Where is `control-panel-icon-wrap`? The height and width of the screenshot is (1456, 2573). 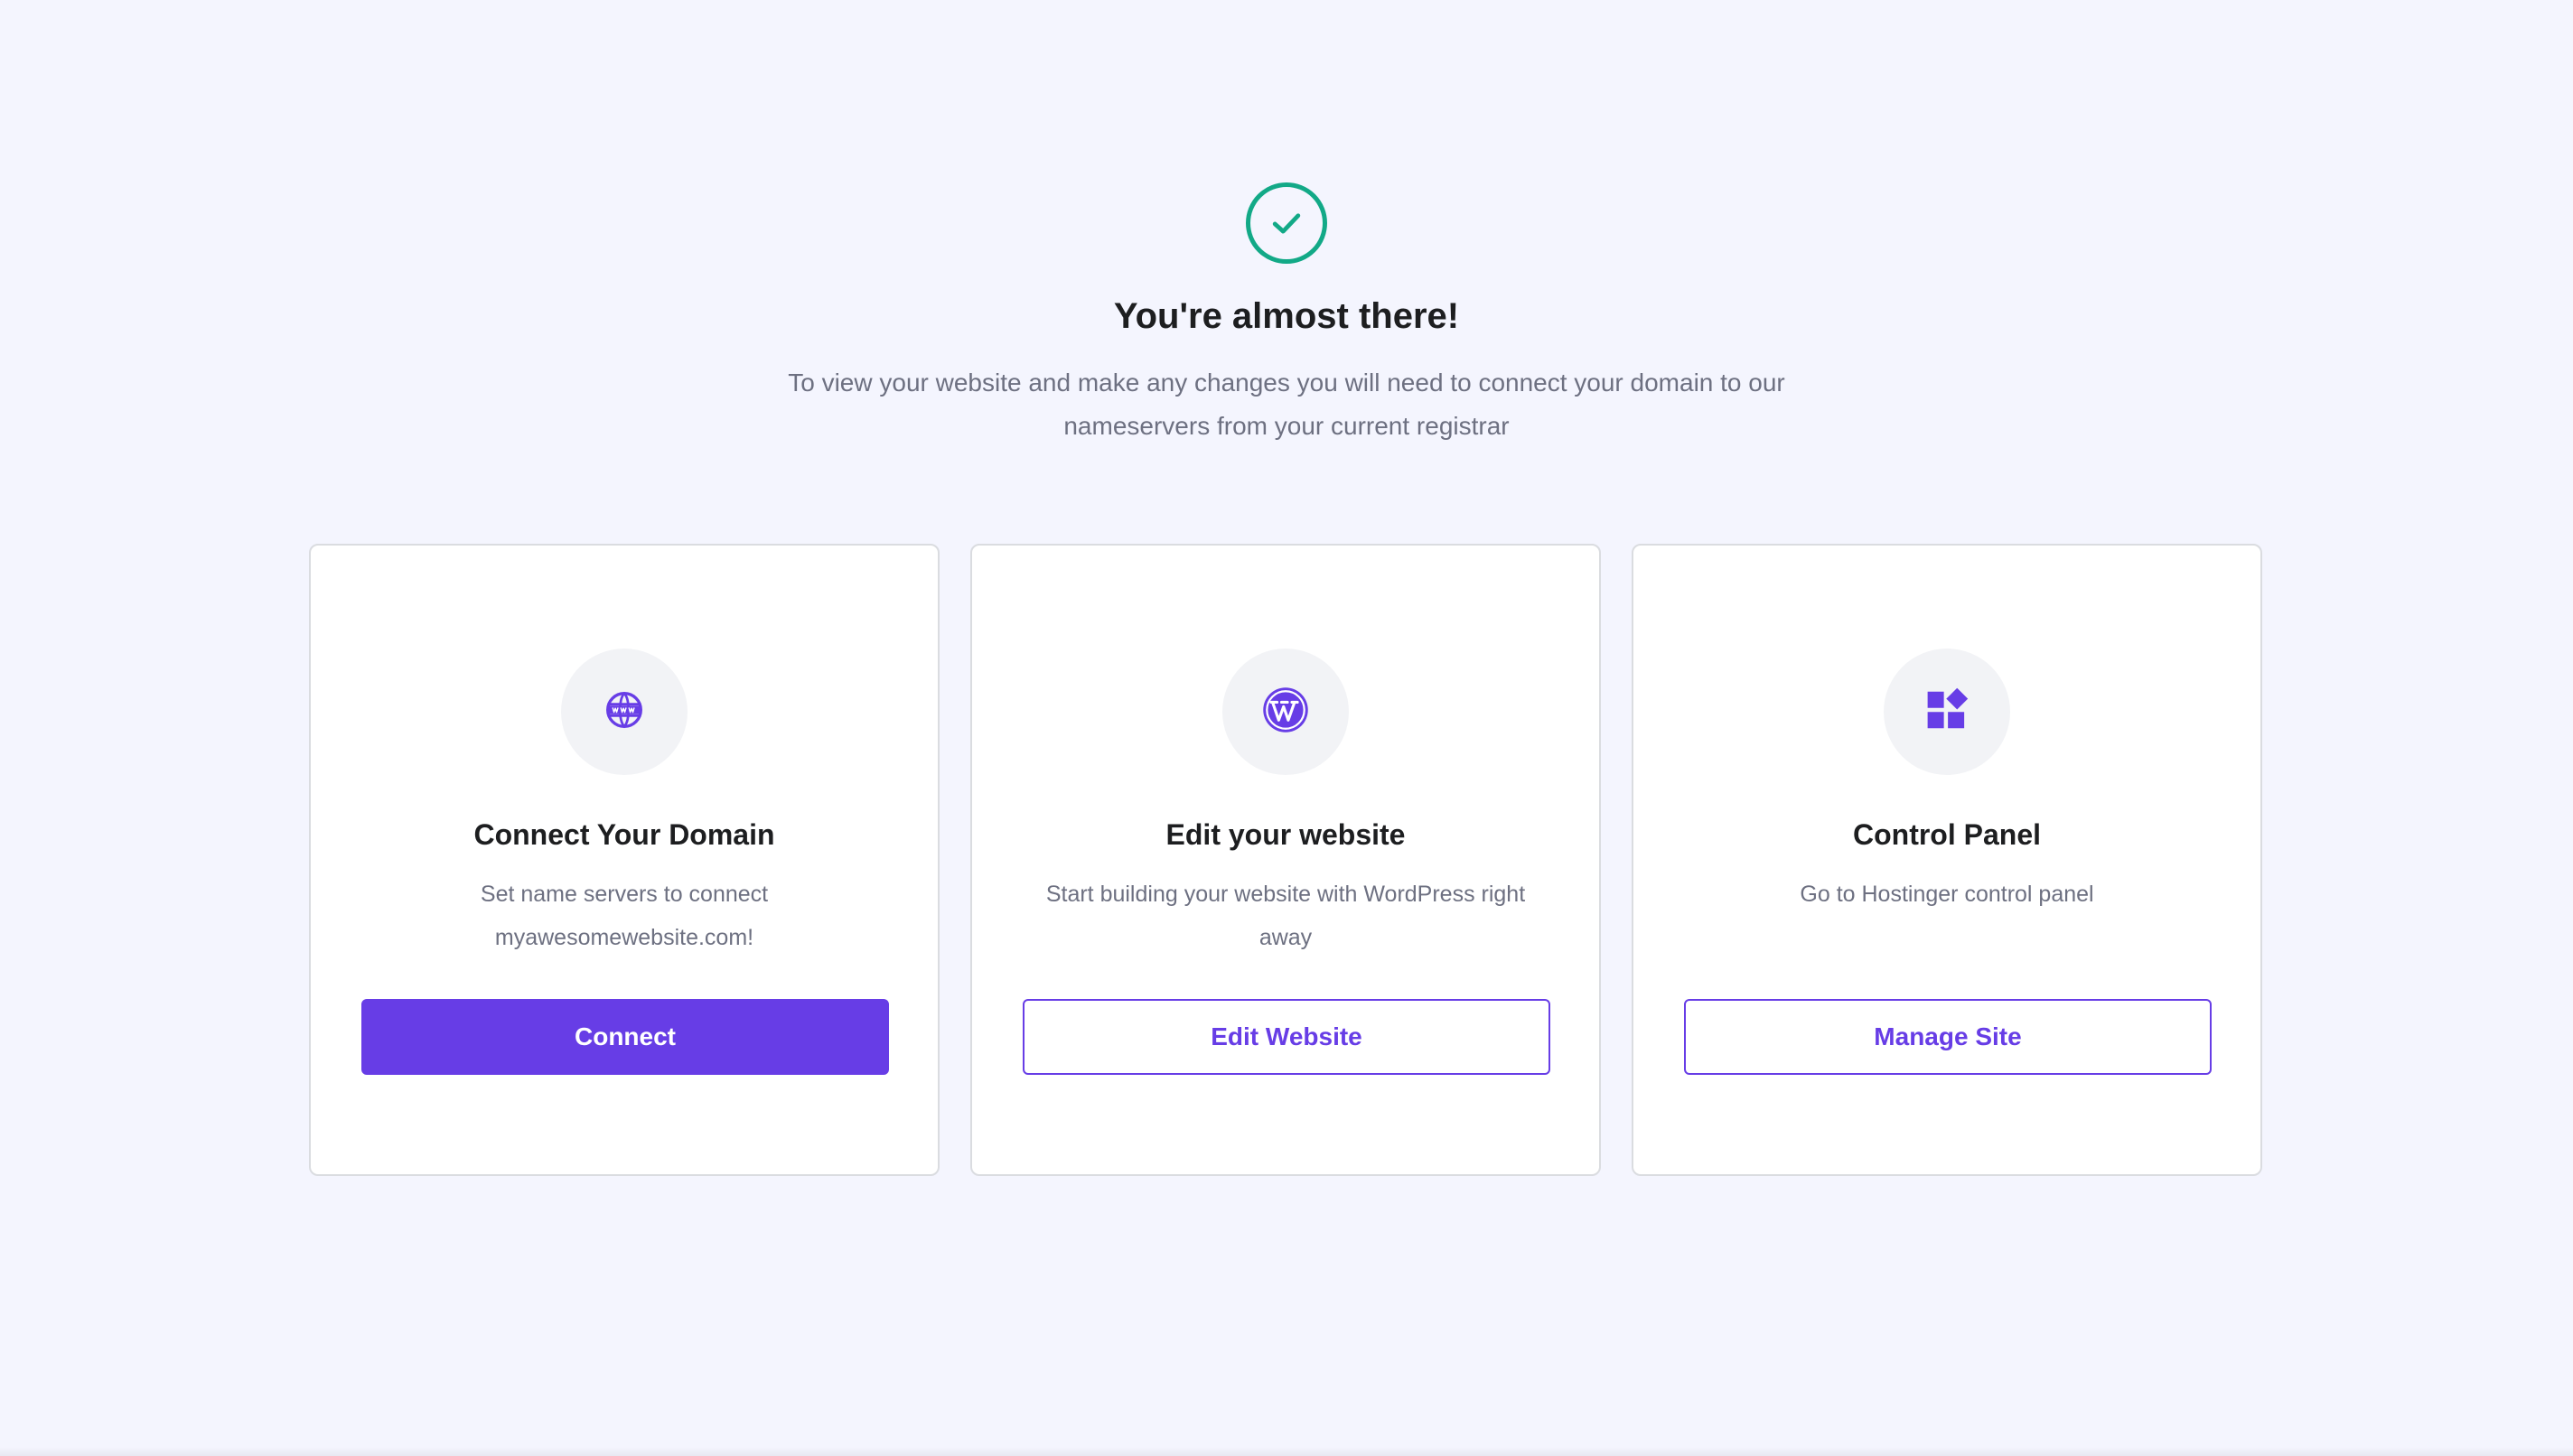
control-panel-icon-wrap is located at coordinates (1947, 712).